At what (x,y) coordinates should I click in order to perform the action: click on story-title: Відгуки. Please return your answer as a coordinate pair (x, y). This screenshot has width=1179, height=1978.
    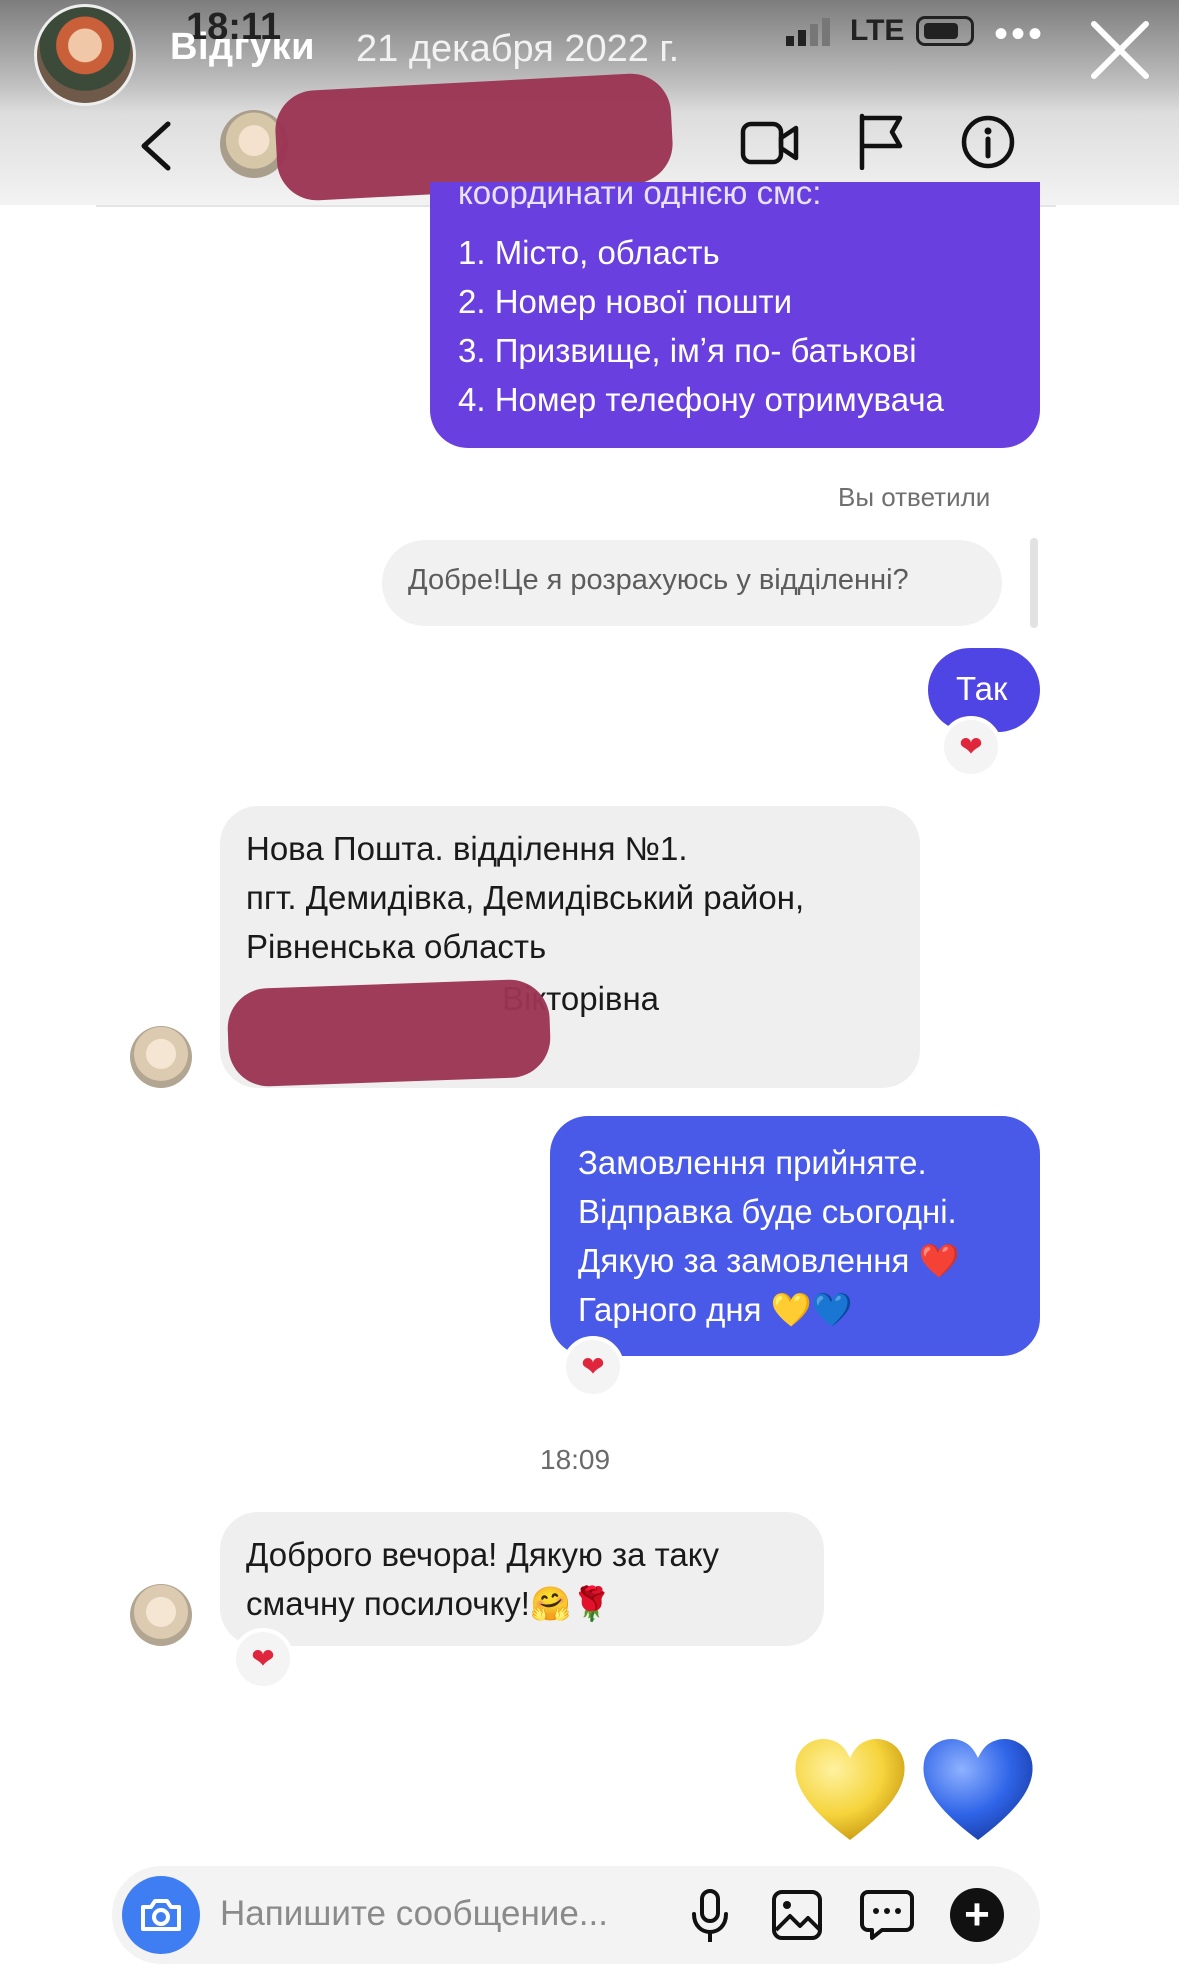
    Looking at the image, I should click on (242, 47).